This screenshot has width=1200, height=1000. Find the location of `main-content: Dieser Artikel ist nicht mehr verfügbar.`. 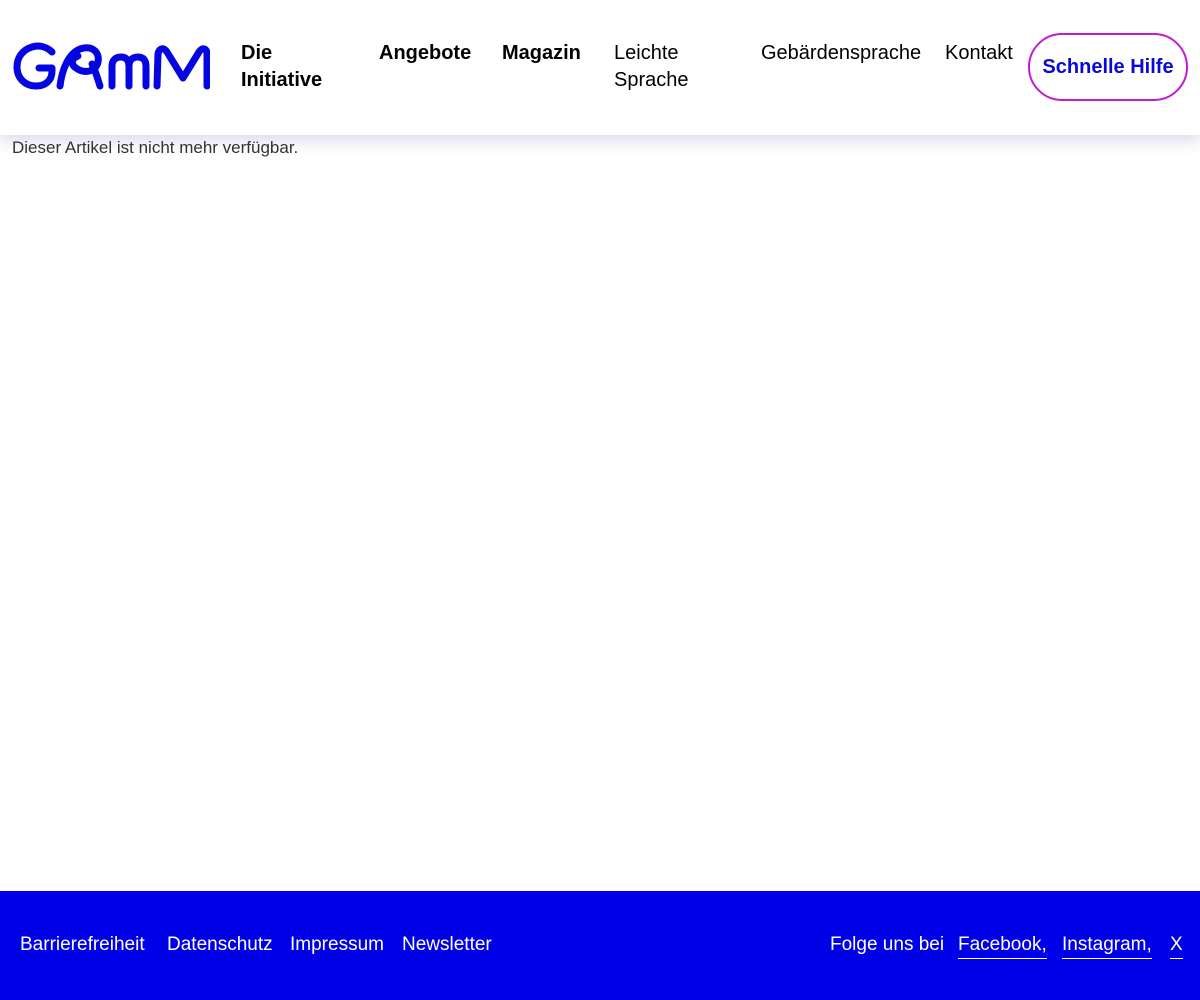

main-content: Dieser Artikel ist nicht mehr verfügbar. is located at coordinates (155, 148).